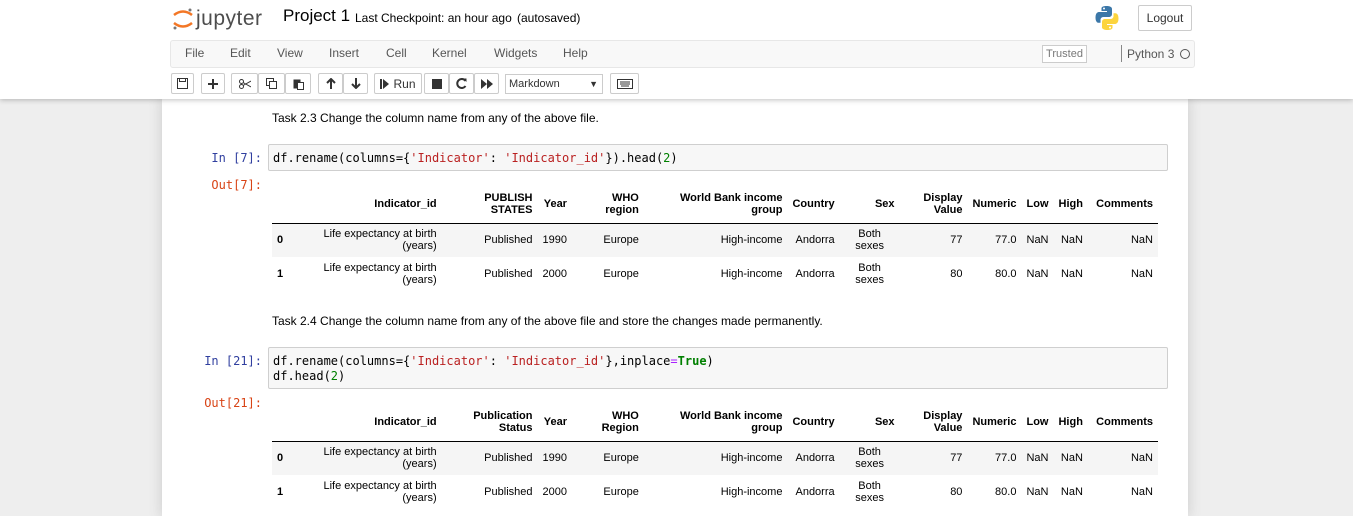  I want to click on trusted-indicator: Trusted, so click(1064, 54).